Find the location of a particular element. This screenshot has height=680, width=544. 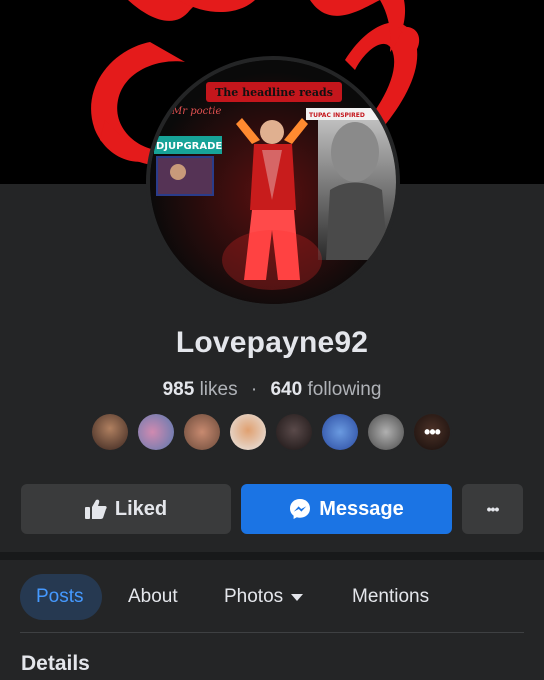

tab-photos: Photos is located at coordinates (264, 597).